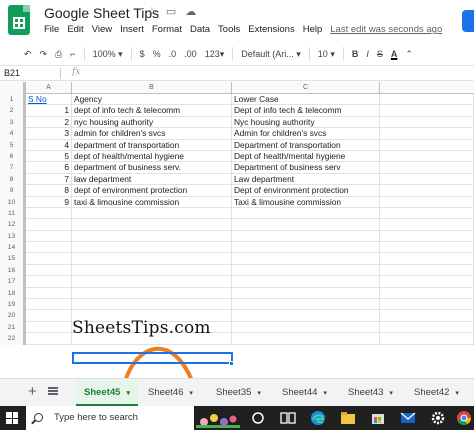 This screenshot has width=474, height=430. Describe the element at coordinates (190, 54) in the screenshot. I see `increase-decimal-button: .00` at that location.